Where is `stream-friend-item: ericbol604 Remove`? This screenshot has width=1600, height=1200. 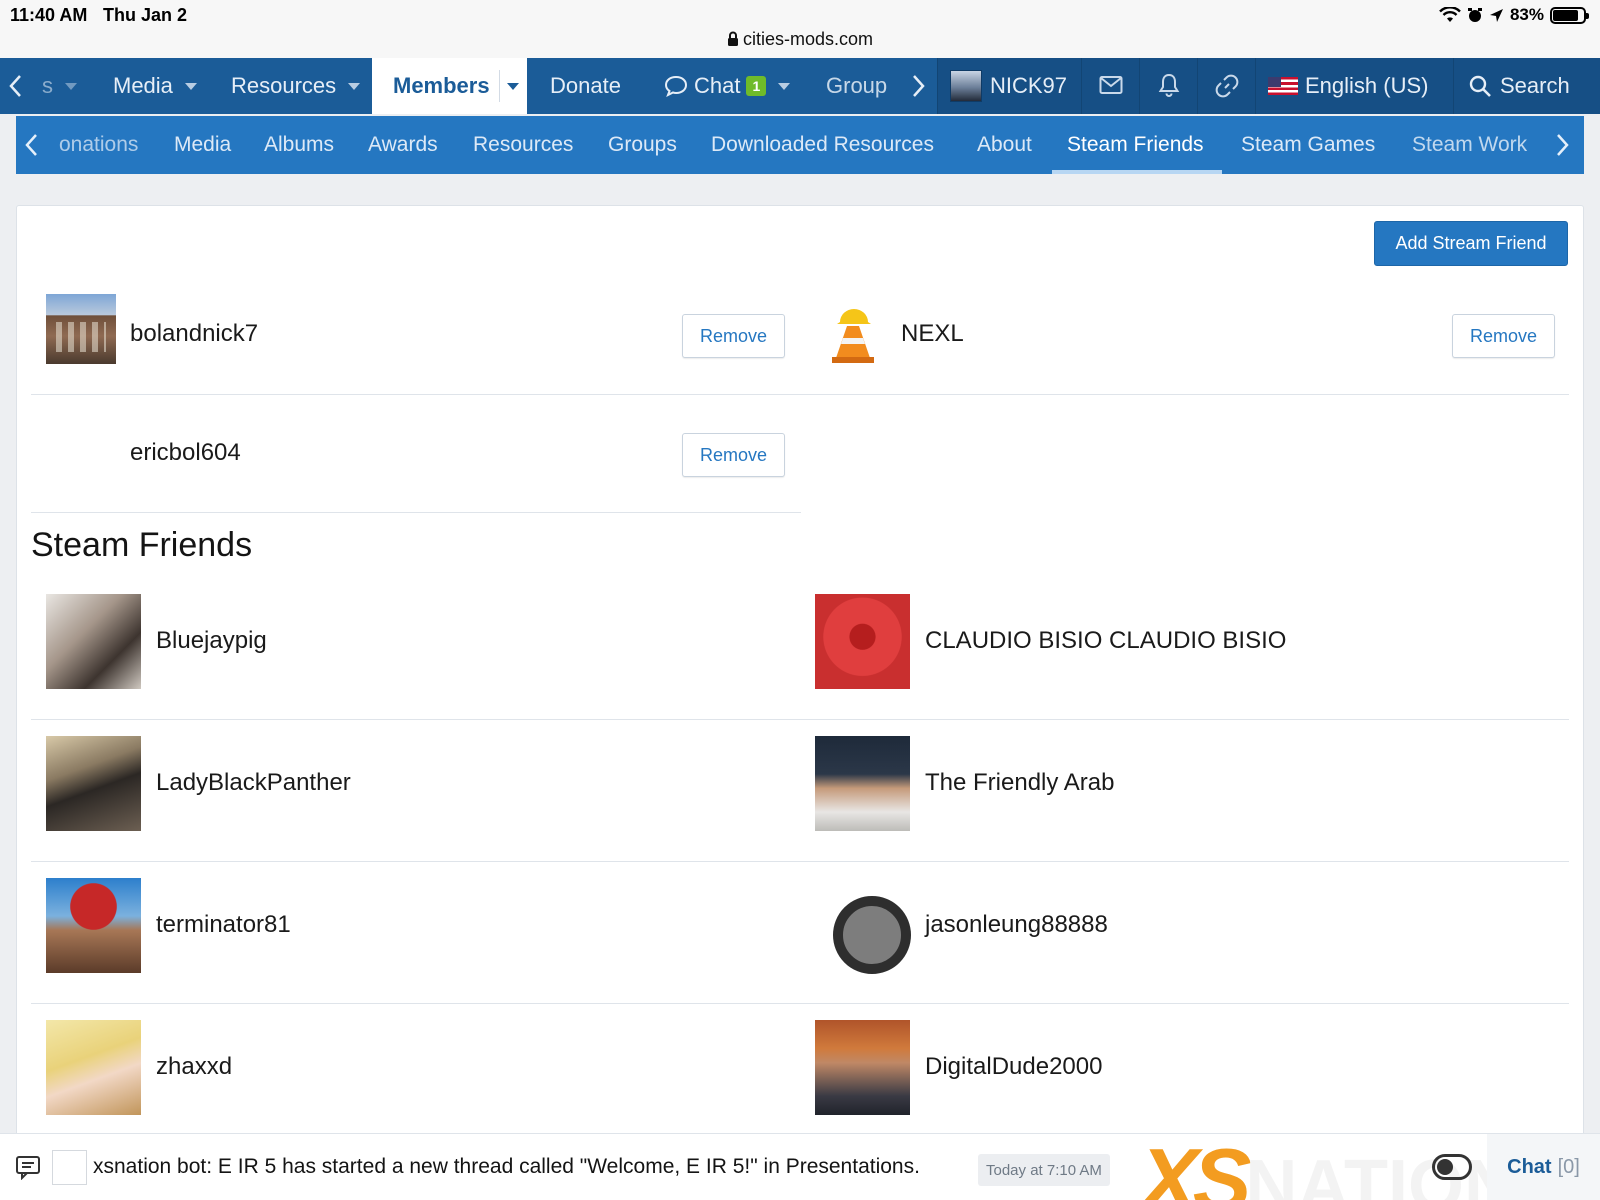 stream-friend-item: ericbol604 Remove is located at coordinates (416, 472).